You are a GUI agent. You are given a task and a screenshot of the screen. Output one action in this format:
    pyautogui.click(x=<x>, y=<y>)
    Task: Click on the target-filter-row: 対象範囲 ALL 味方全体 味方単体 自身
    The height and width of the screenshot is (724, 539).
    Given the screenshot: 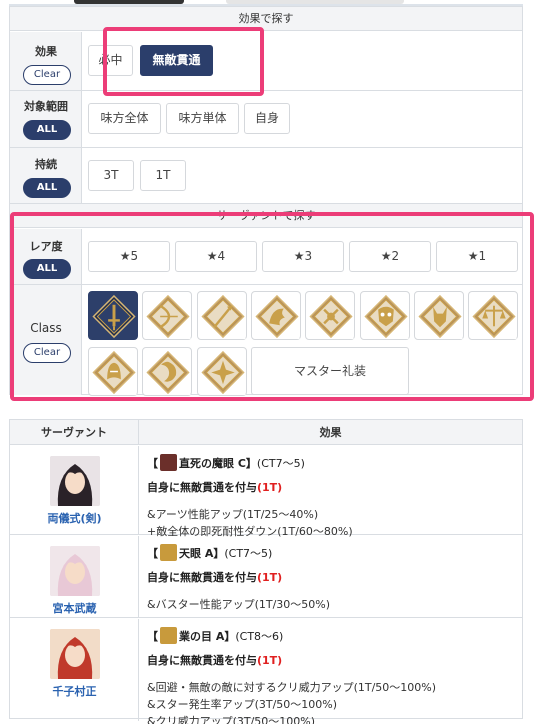 What is the action you would take?
    pyautogui.click(x=266, y=119)
    